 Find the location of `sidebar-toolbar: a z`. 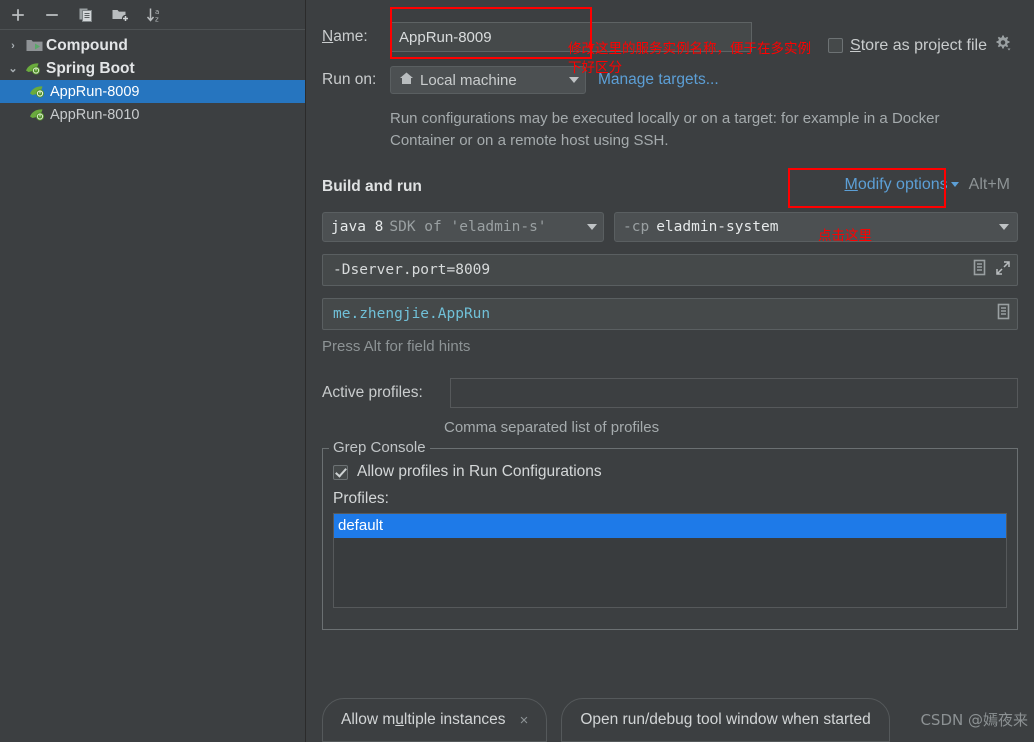

sidebar-toolbar: a z is located at coordinates (152, 15).